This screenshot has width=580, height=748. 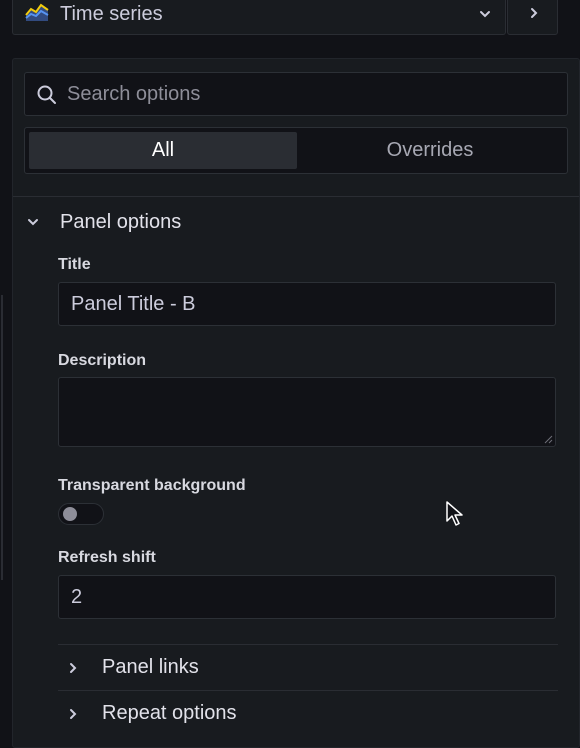 What do you see at coordinates (307, 304) in the screenshot?
I see `title-input` at bounding box center [307, 304].